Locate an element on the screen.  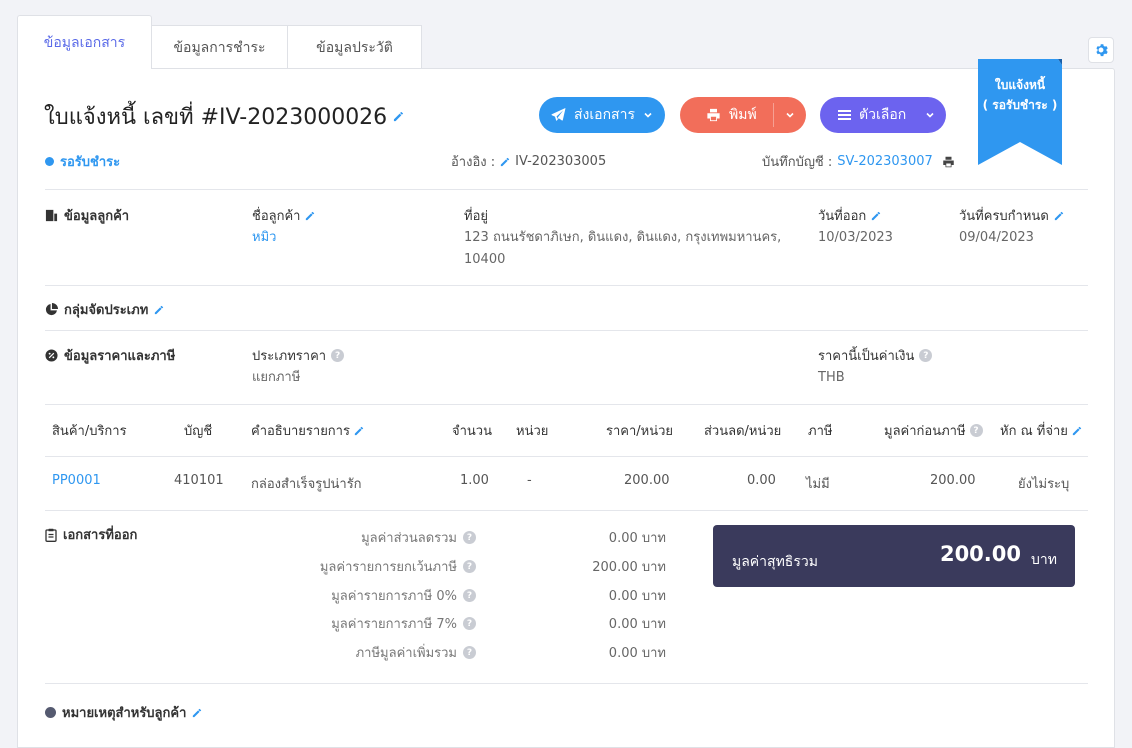
section-label: หมายเหตุสำหรับลูกค้า is located at coordinates (124, 713).